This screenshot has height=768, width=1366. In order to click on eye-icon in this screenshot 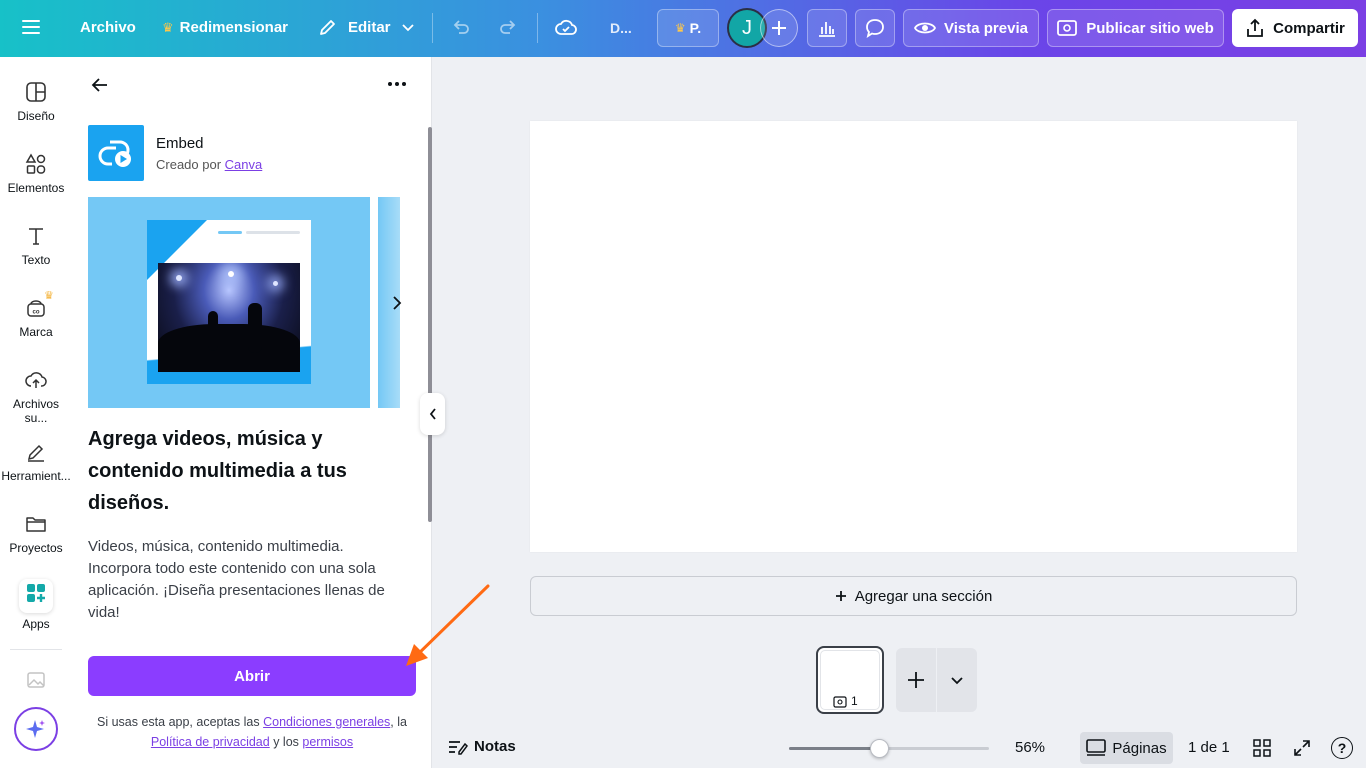, I will do `click(925, 28)`.